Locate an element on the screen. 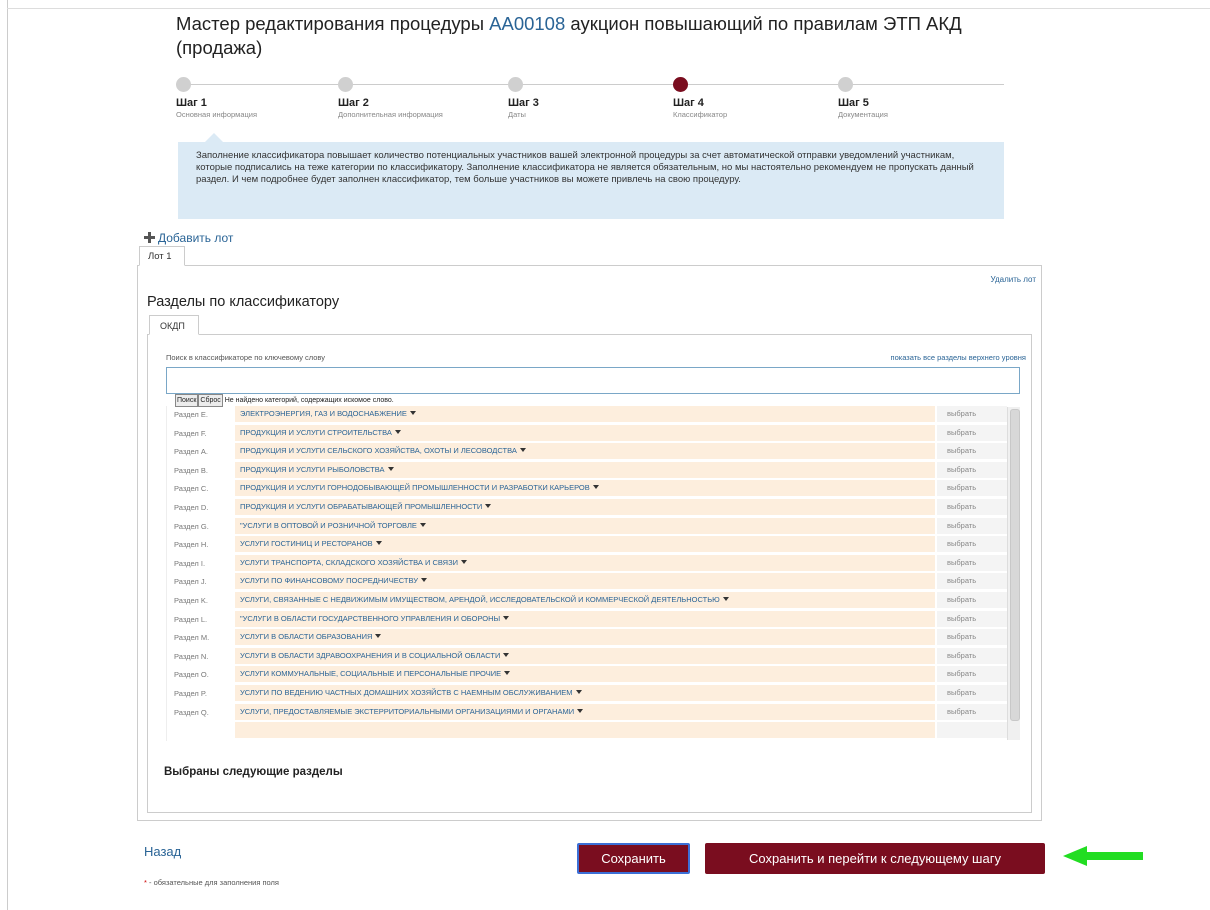 This screenshot has height=910, width=1210. section-name: Электроэнергия, газ и водоснабжение is located at coordinates (323, 413).